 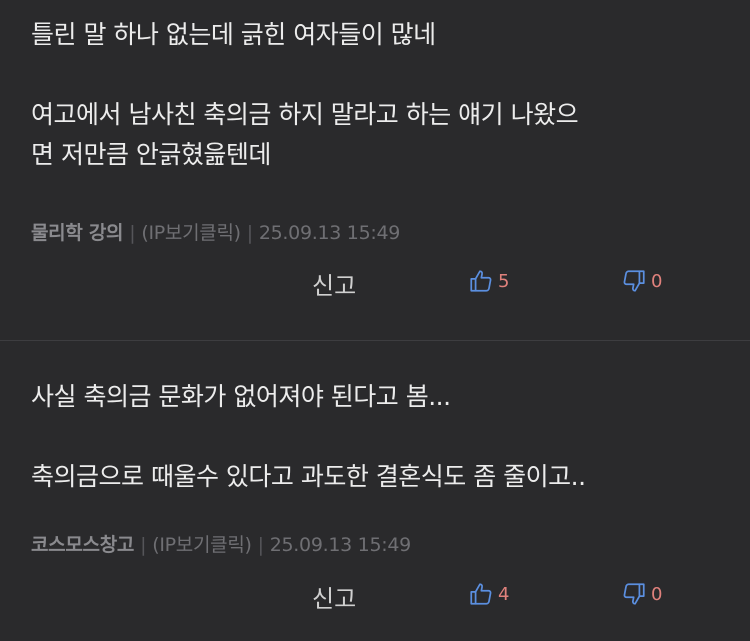 I want to click on comment-author: 물리학 강의, so click(x=77, y=233).